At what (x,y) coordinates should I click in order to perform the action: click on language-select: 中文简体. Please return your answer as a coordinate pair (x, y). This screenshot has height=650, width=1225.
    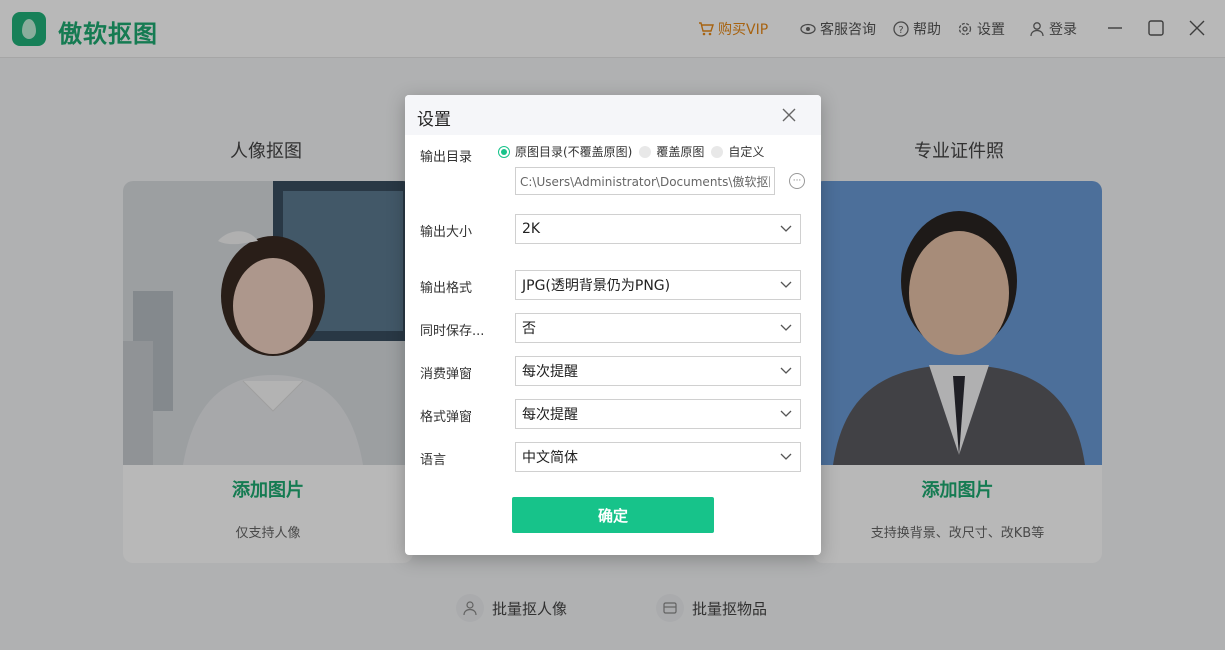
    Looking at the image, I should click on (658, 457).